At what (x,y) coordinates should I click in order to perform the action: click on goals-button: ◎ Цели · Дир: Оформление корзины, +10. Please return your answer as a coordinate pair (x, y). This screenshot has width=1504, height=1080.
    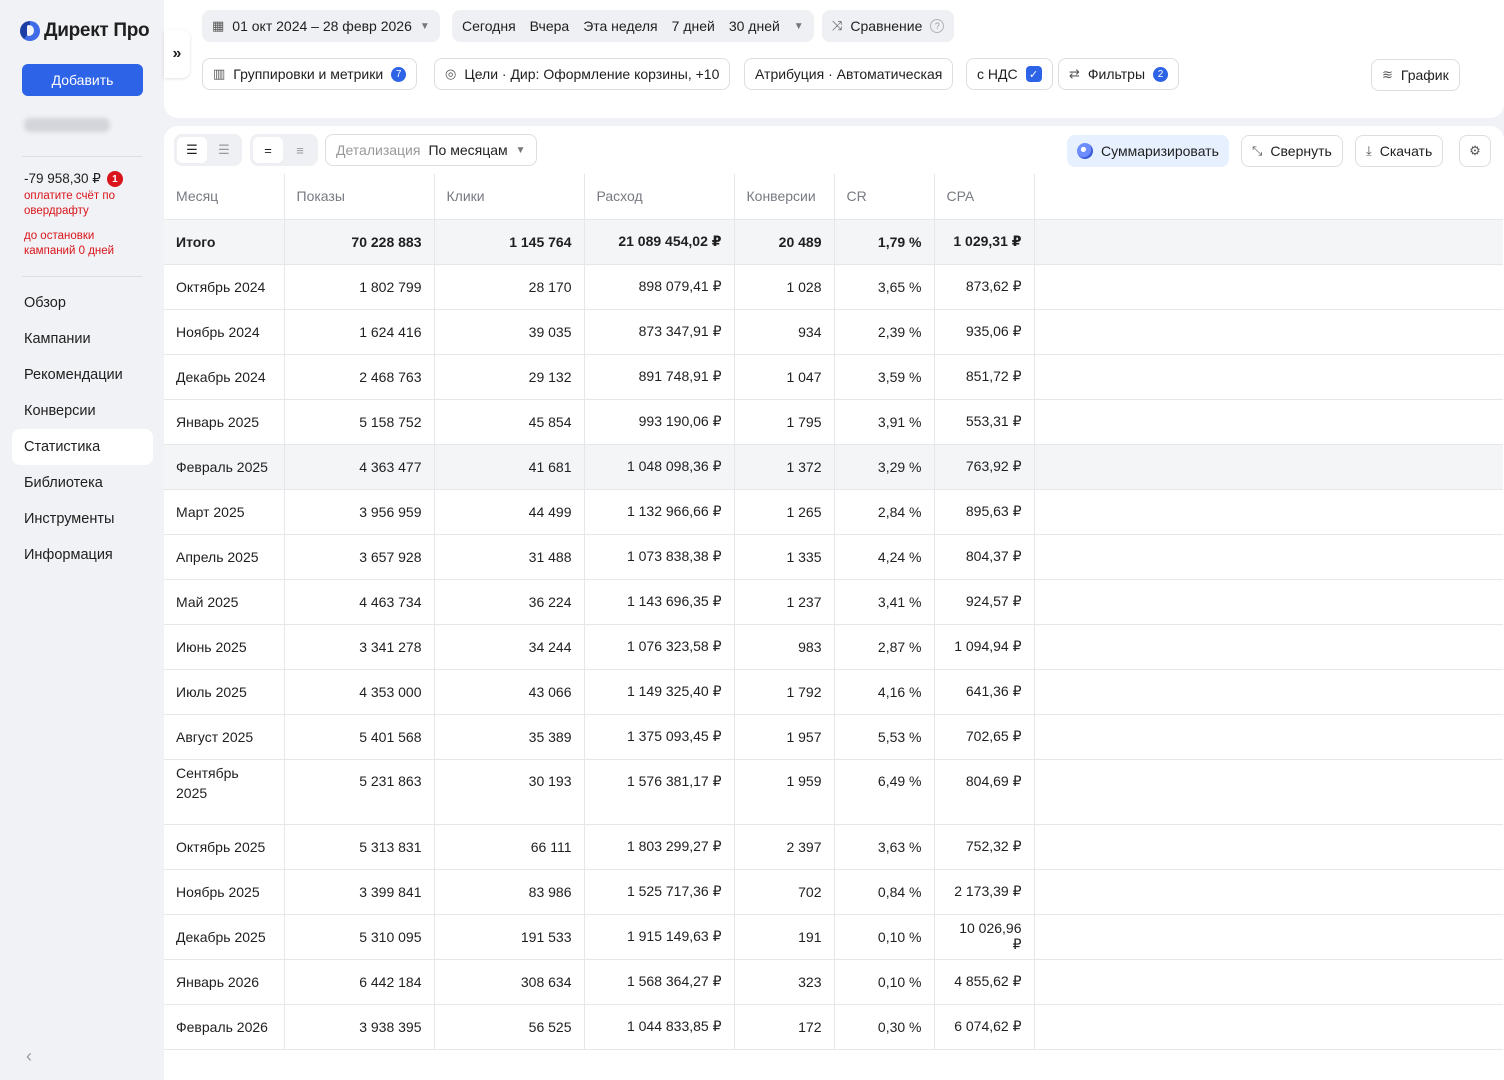
    Looking at the image, I should click on (582, 74).